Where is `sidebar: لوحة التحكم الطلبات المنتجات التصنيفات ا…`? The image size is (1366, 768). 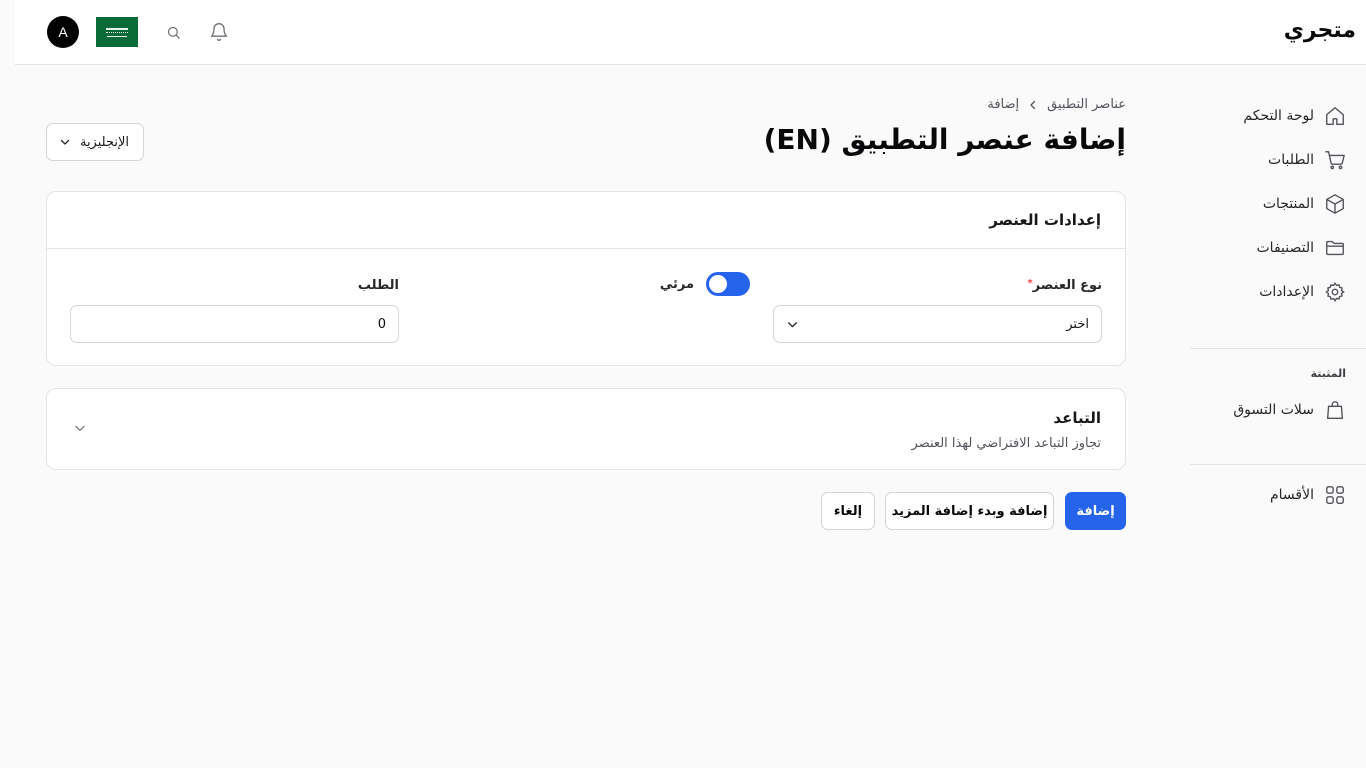
sidebar: لوحة التحكم الطلبات المنتجات التصنيفات ا… is located at coordinates (1278, 416).